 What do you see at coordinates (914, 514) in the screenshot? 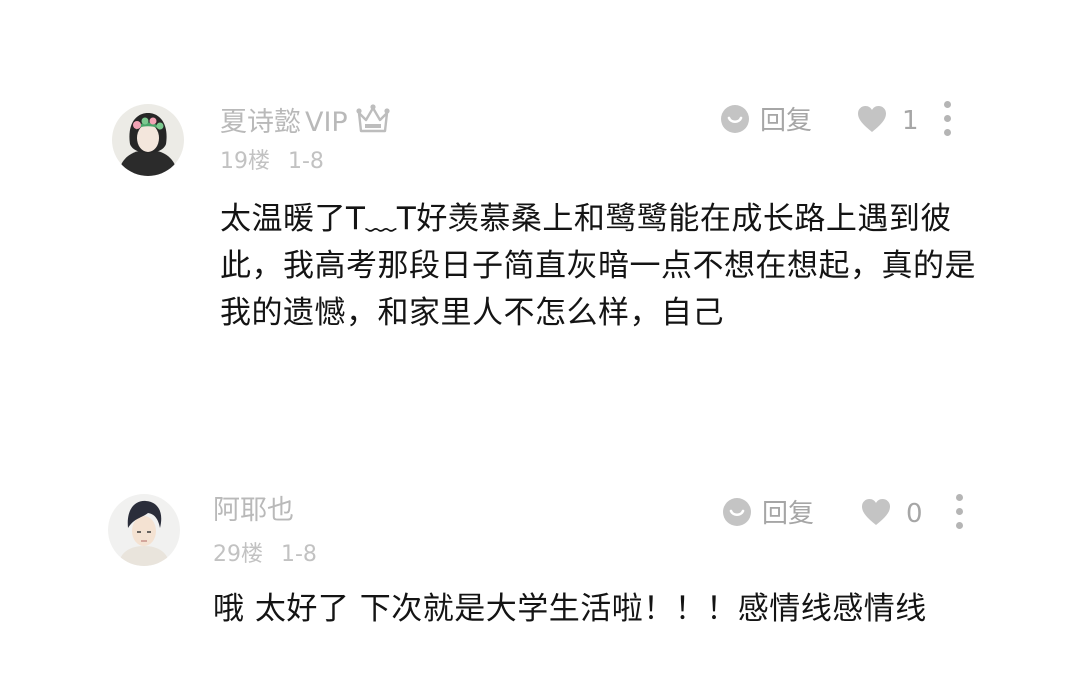
I see `like-count: 0` at bounding box center [914, 514].